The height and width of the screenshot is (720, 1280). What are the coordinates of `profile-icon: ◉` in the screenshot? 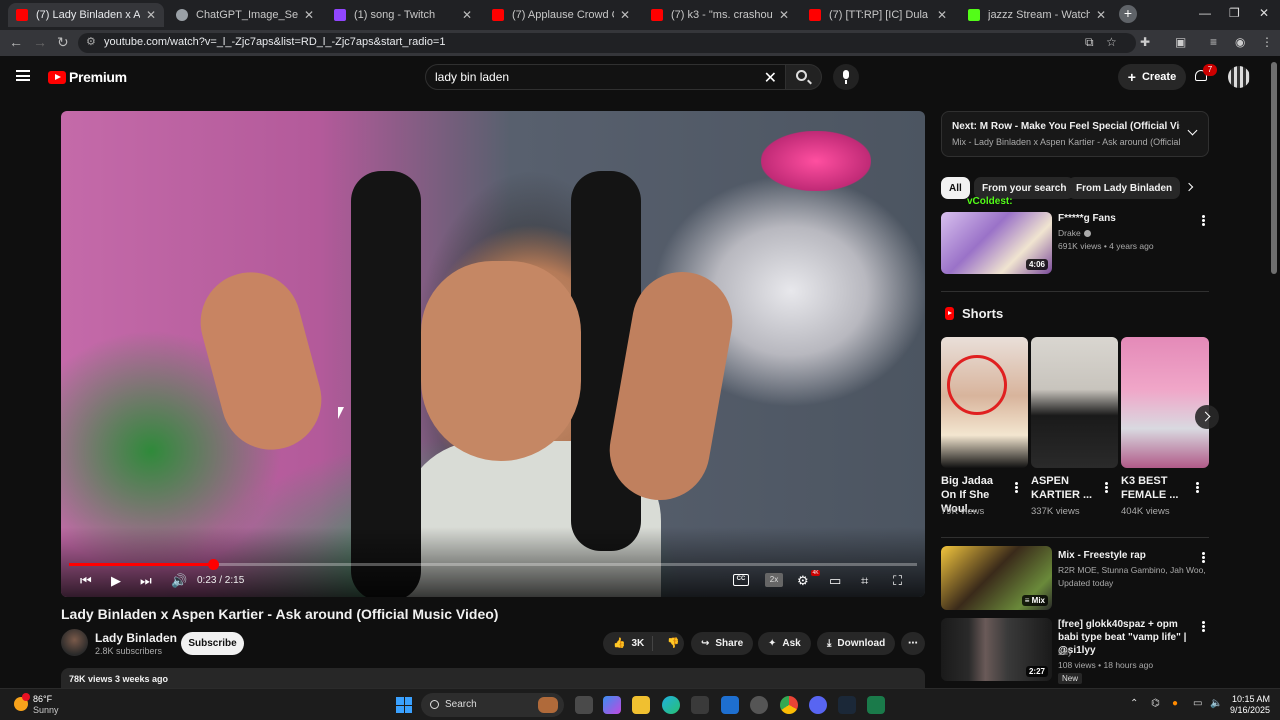 It's located at (1240, 42).